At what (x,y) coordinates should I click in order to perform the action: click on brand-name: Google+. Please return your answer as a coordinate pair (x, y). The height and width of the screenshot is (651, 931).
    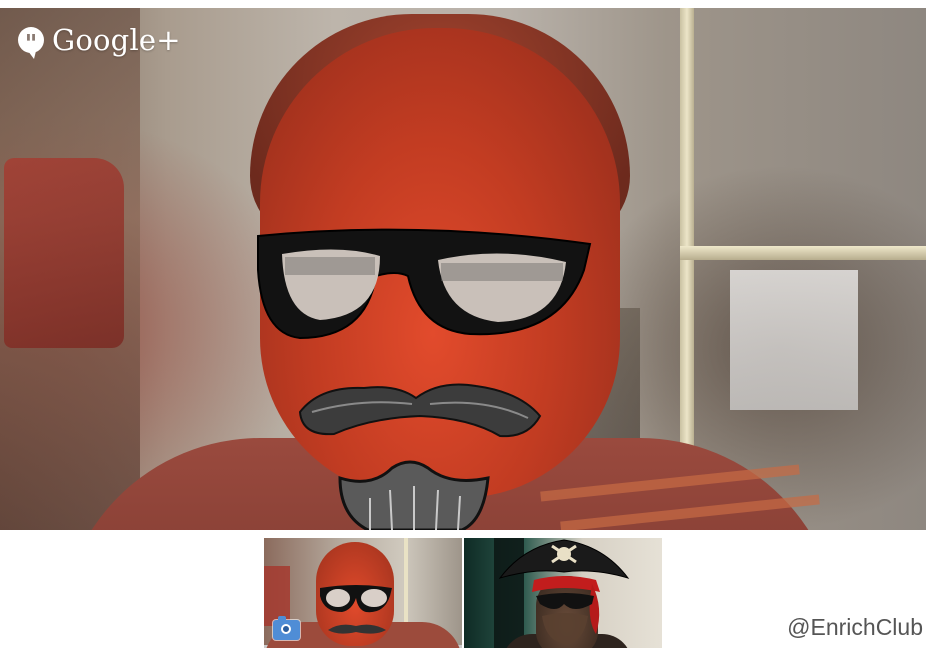
    Looking at the image, I should click on (116, 40).